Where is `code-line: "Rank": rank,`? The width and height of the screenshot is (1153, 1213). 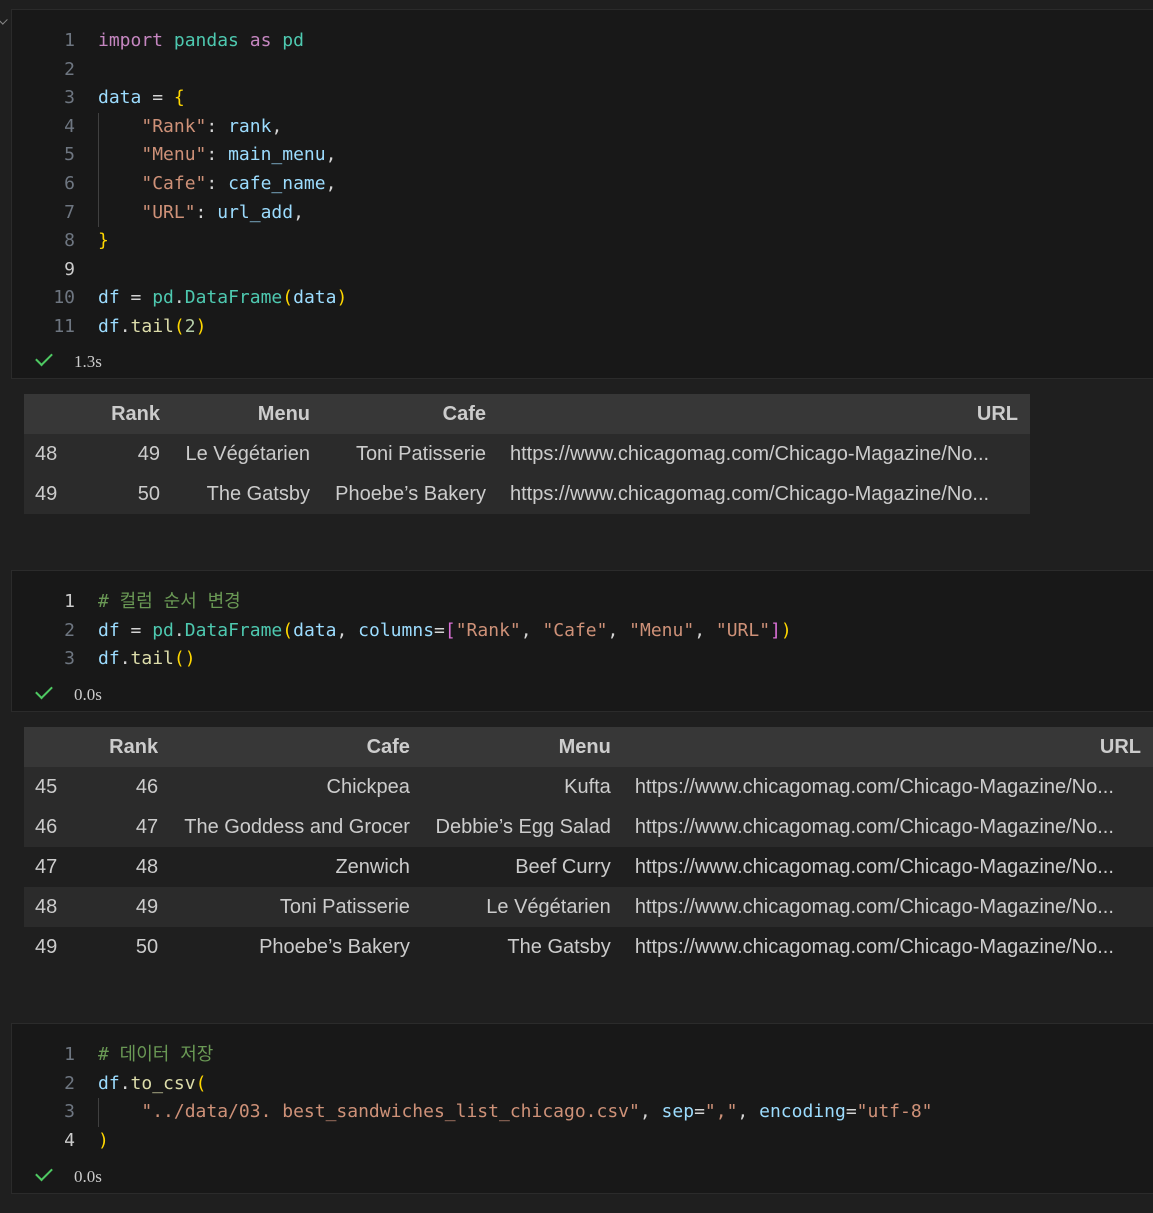 code-line: "Rank": rank, is located at coordinates (212, 126).